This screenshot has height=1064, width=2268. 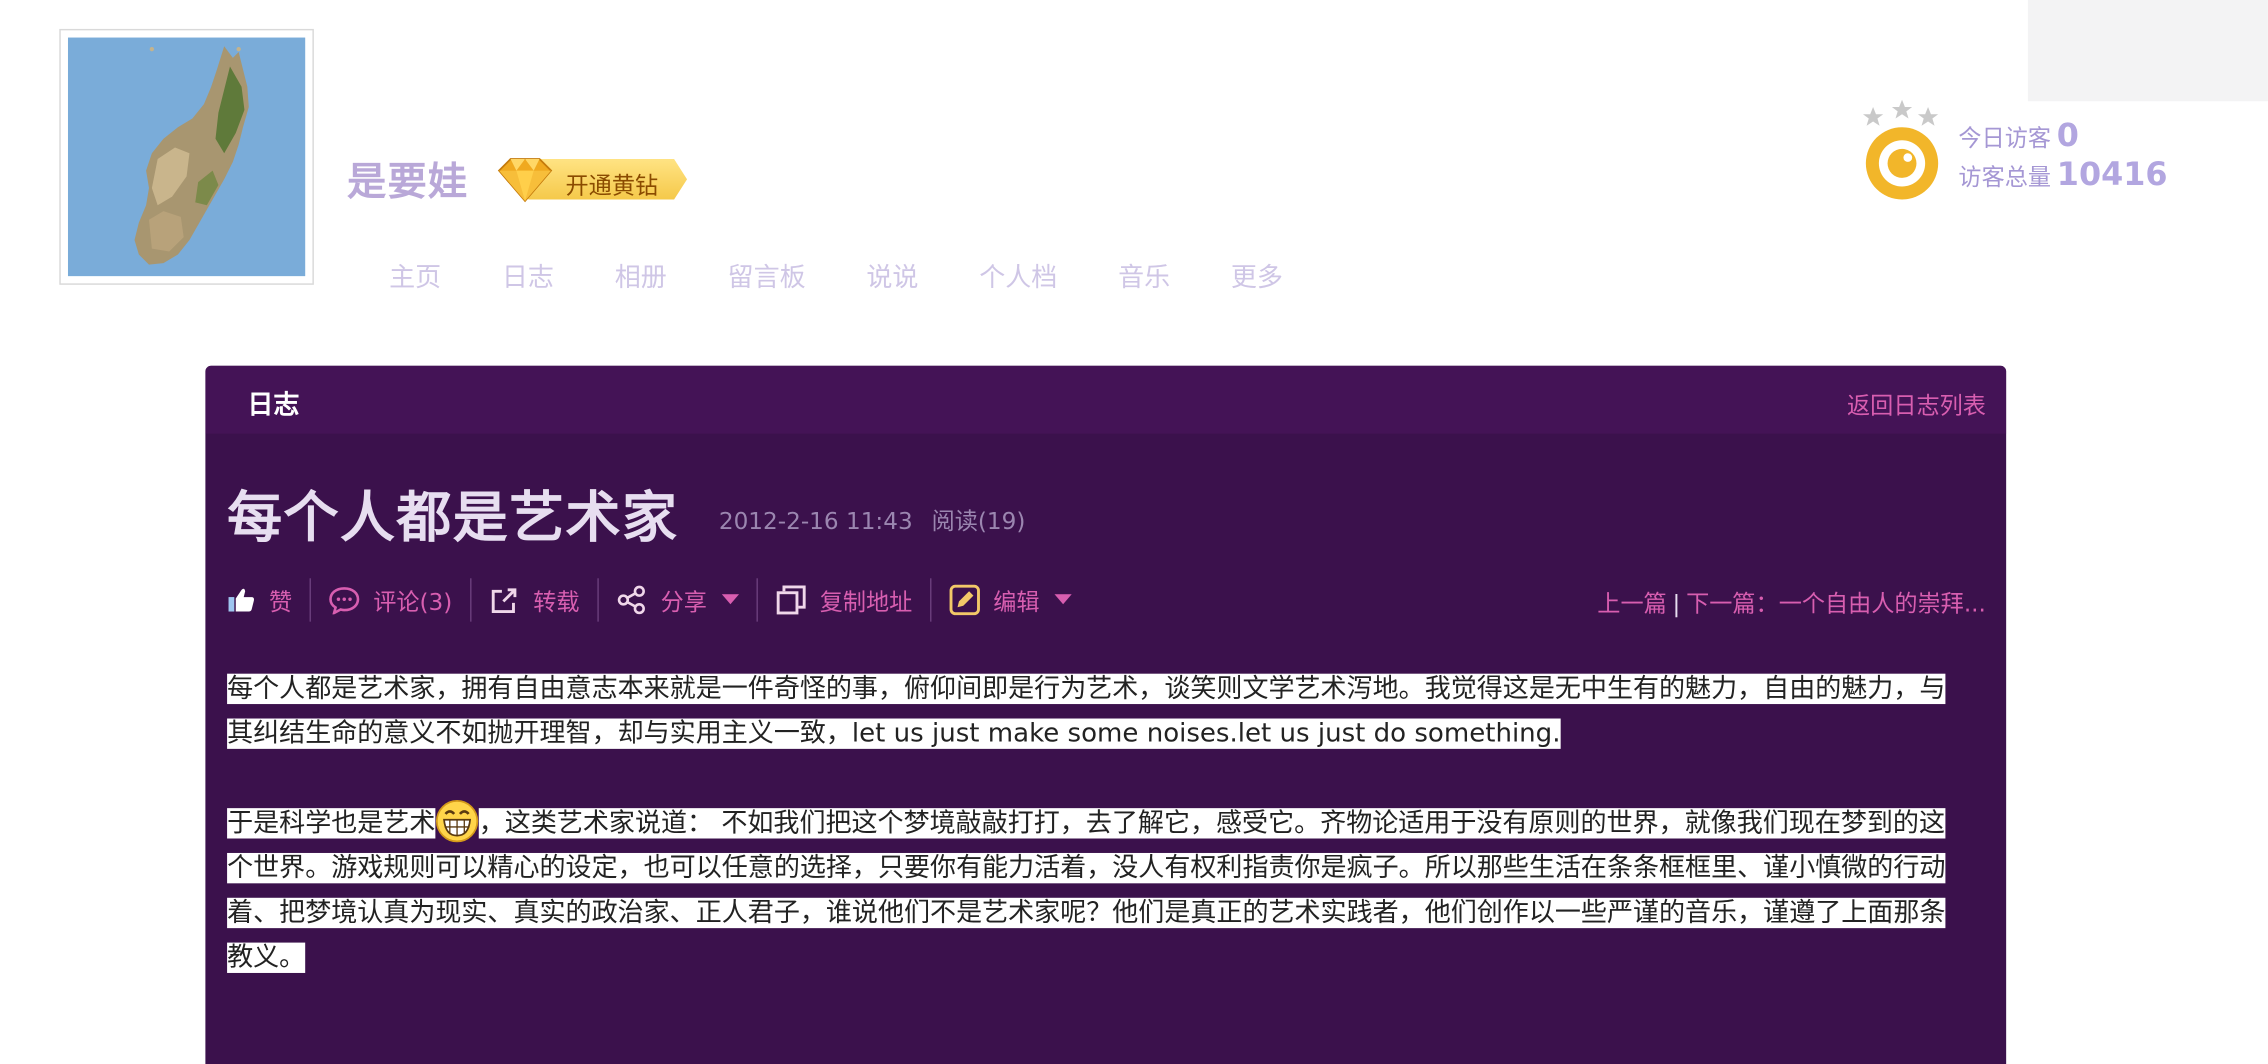 I want to click on vip-upgrade-badge: 开通黄钻, so click(x=592, y=179).